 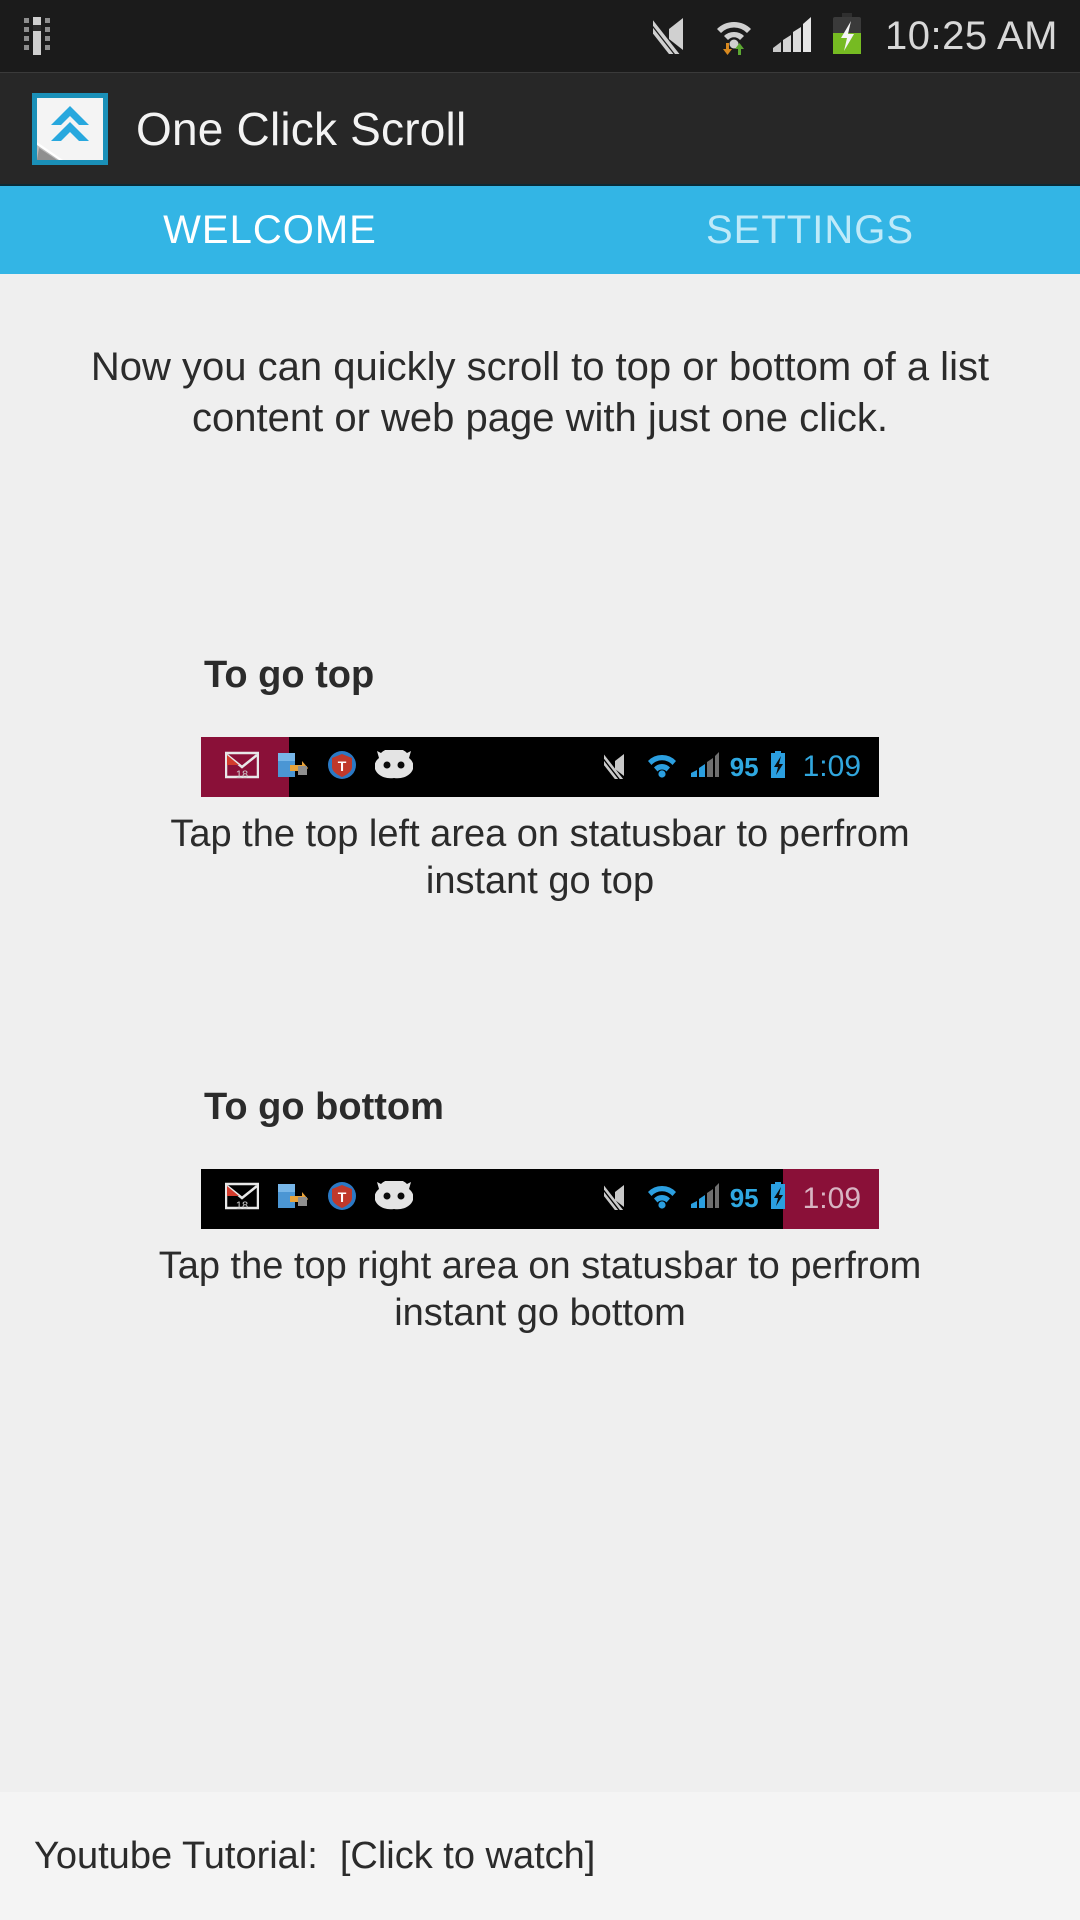 What do you see at coordinates (70, 128) in the screenshot?
I see `app-launcher-icon` at bounding box center [70, 128].